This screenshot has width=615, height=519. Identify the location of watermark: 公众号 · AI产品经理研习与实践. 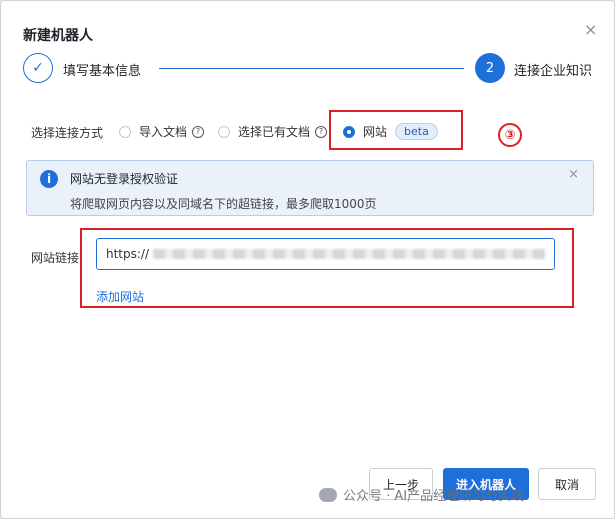
(421, 494).